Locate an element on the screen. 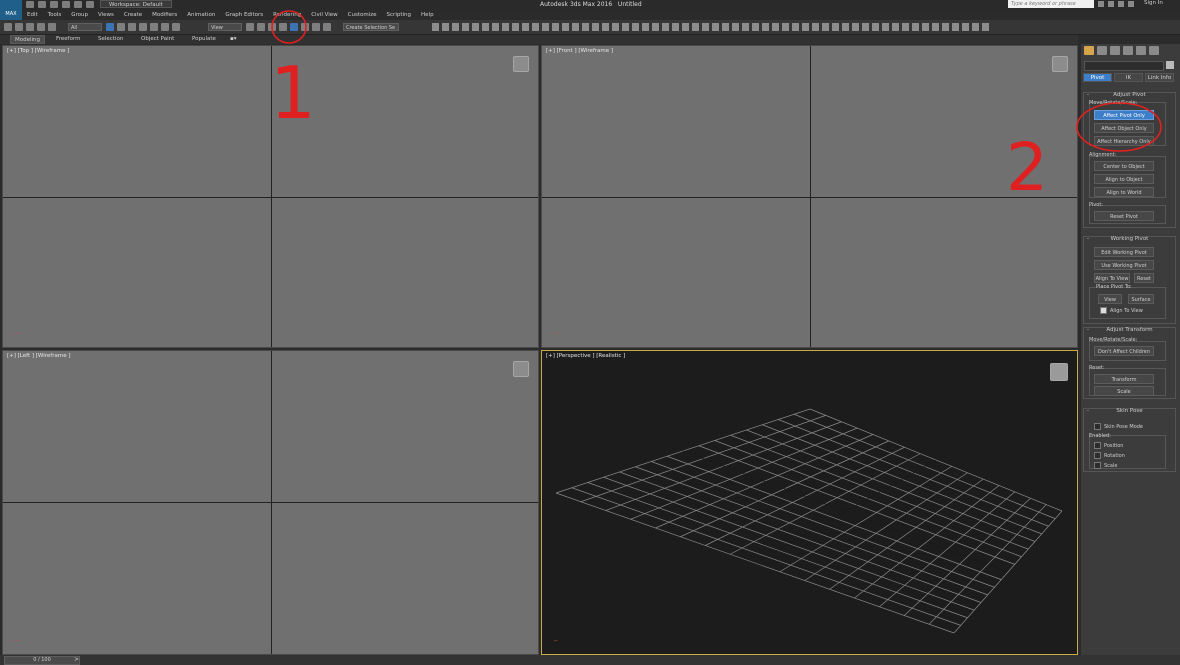 The image size is (1180, 665). isolate-icon is located at coordinates (855, 27).